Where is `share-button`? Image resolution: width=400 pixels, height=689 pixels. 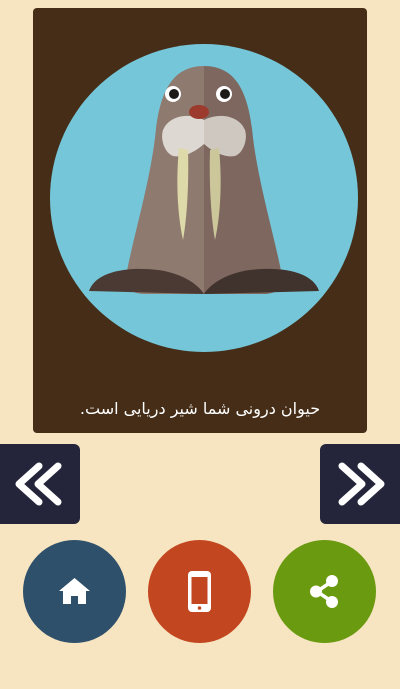 share-button is located at coordinates (324, 591).